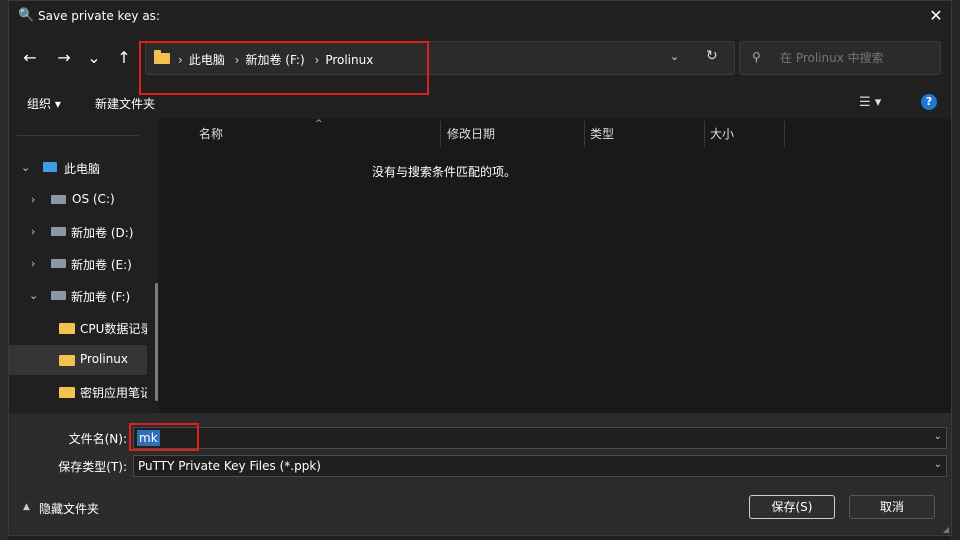 This screenshot has height=540, width=960. What do you see at coordinates (870, 102) in the screenshot?
I see `view-options-icon: ☰ ▾` at bounding box center [870, 102].